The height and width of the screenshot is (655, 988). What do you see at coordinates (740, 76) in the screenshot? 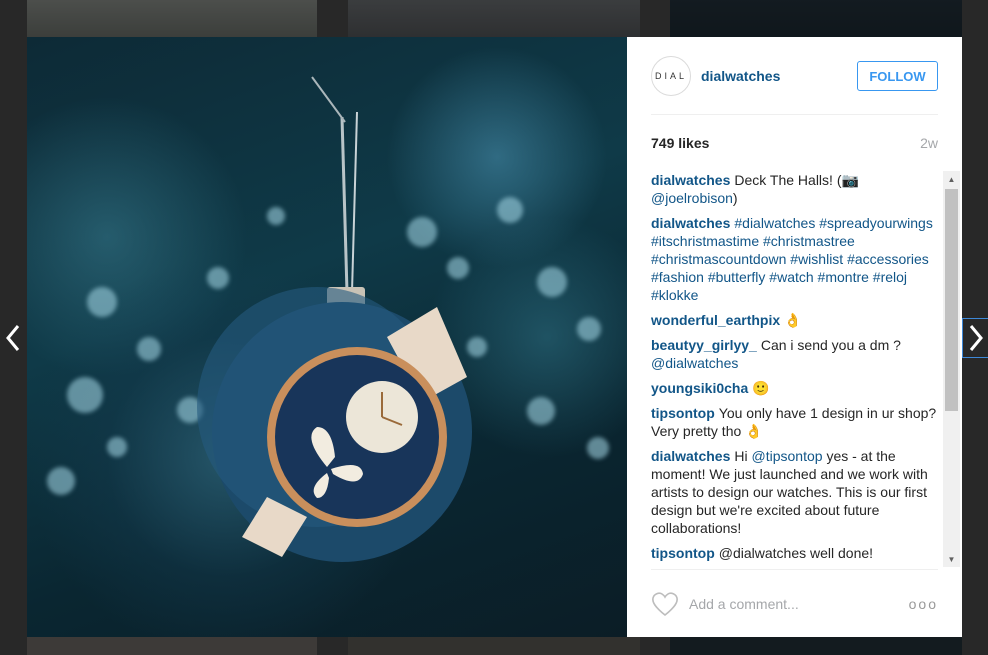
I see `post-author-username: dialwatches` at bounding box center [740, 76].